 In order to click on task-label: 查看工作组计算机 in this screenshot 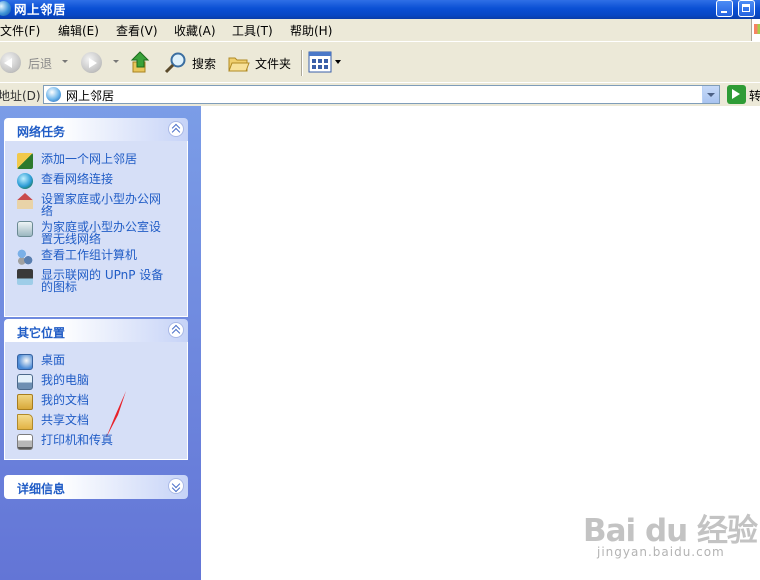, I will do `click(89, 255)`.